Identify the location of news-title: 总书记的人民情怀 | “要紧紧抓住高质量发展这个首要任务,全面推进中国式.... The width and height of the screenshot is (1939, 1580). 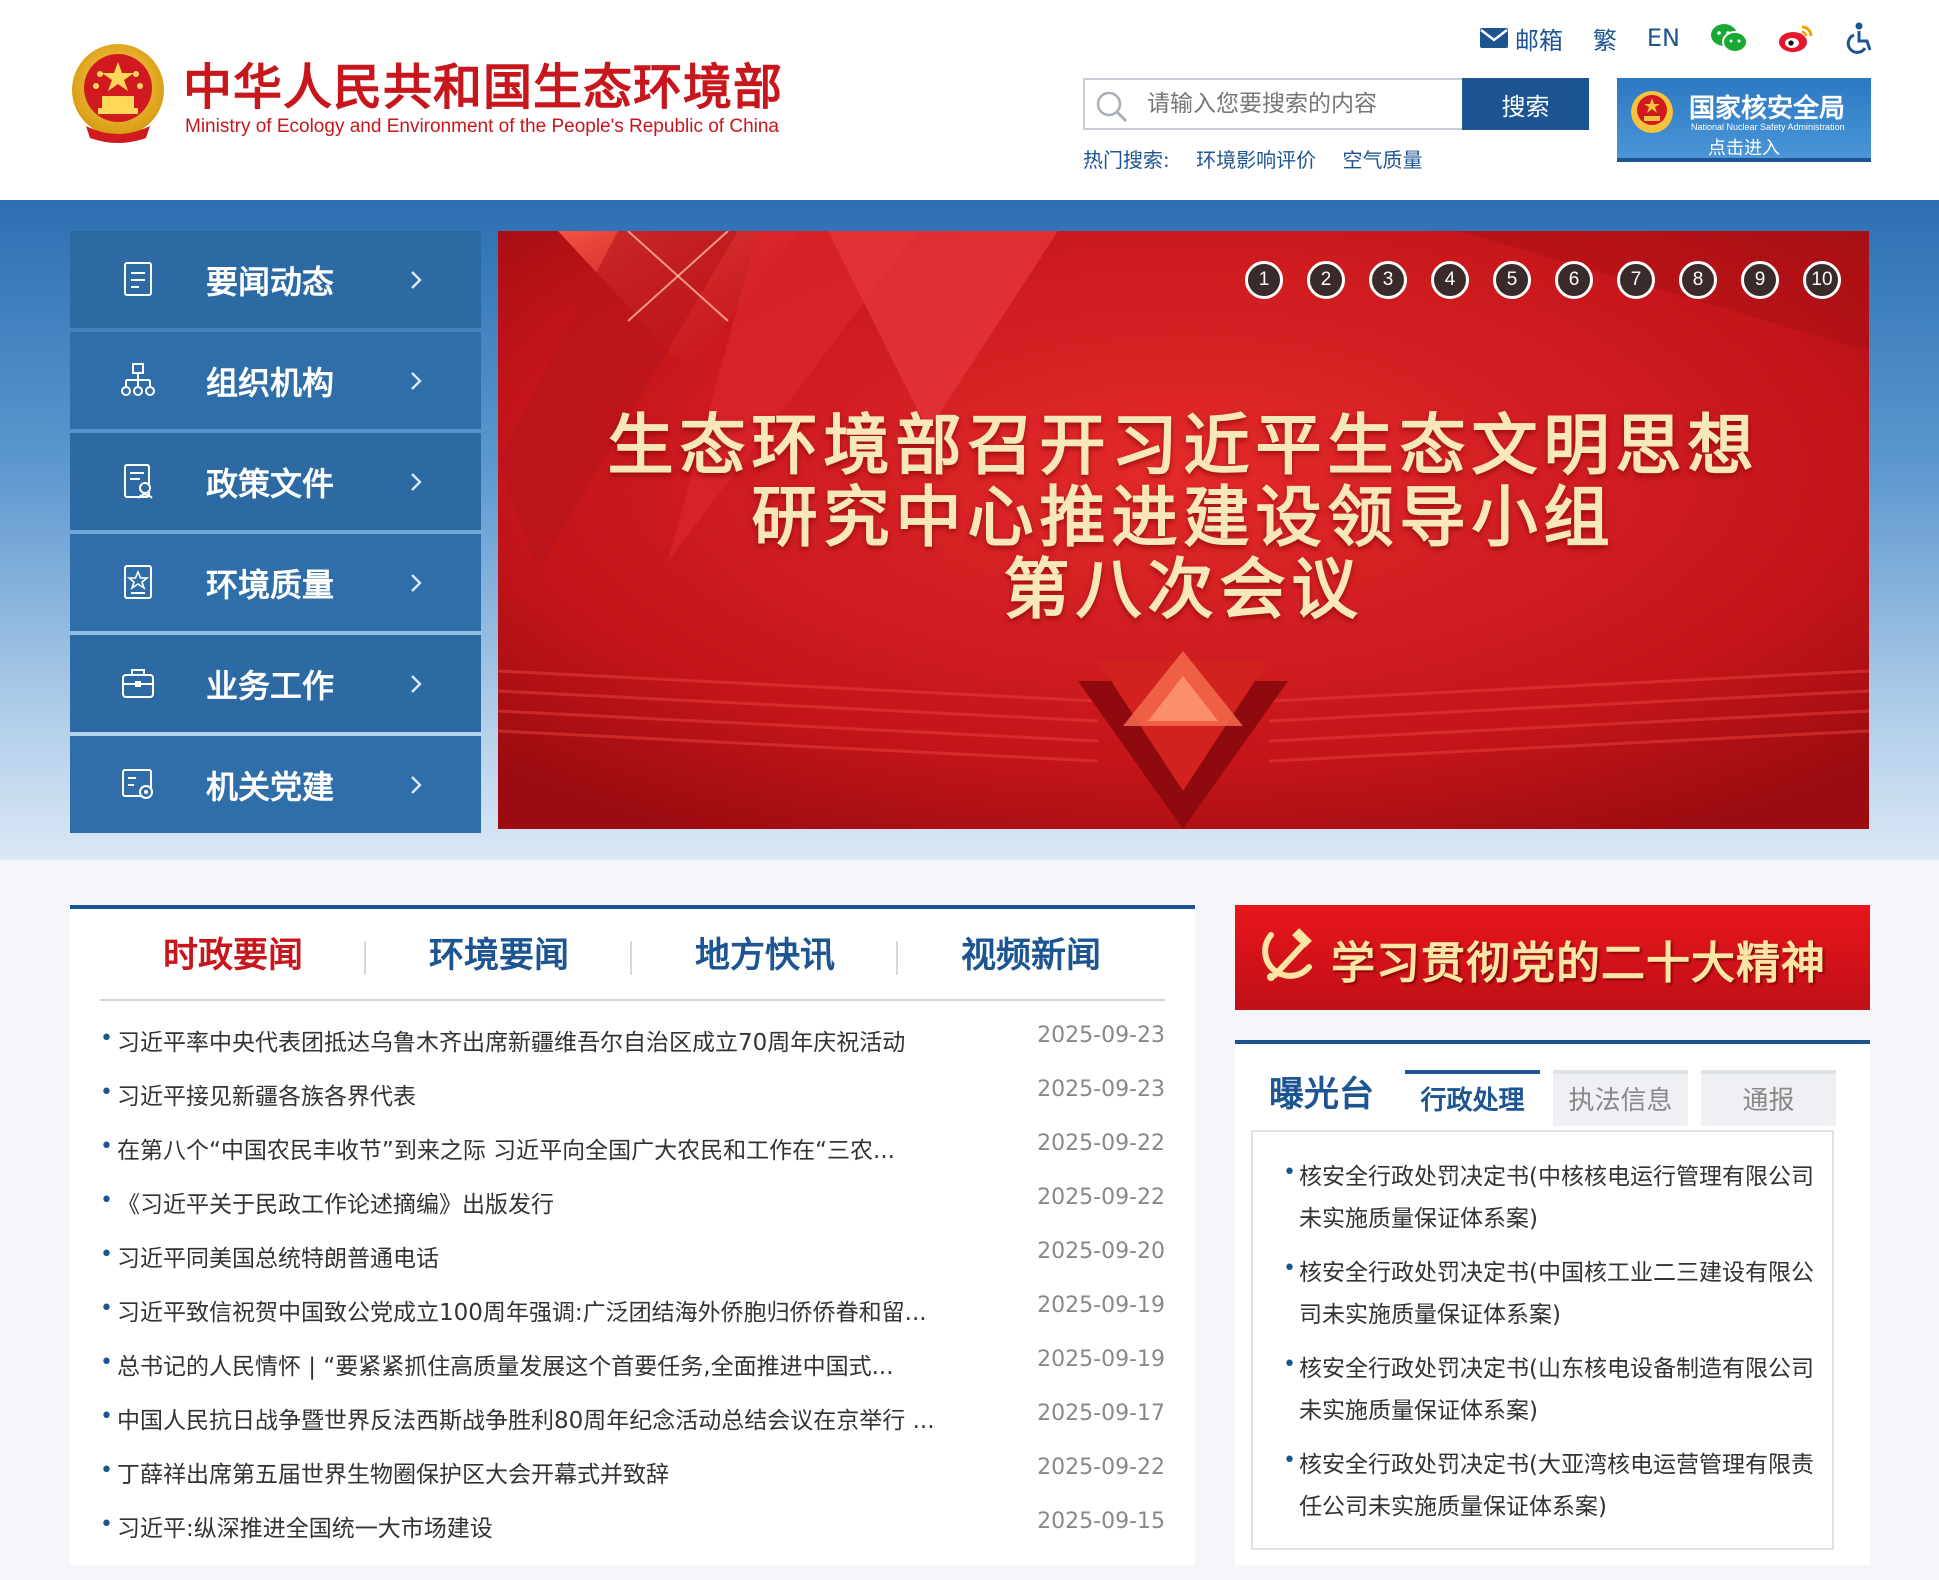
(505, 1364).